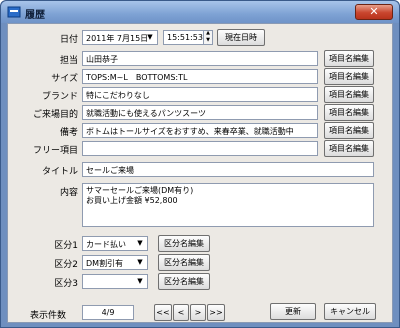 This screenshot has width=400, height=328. Describe the element at coordinates (55, 151) in the screenshot. I see `field-label-free: フリー項目` at that location.